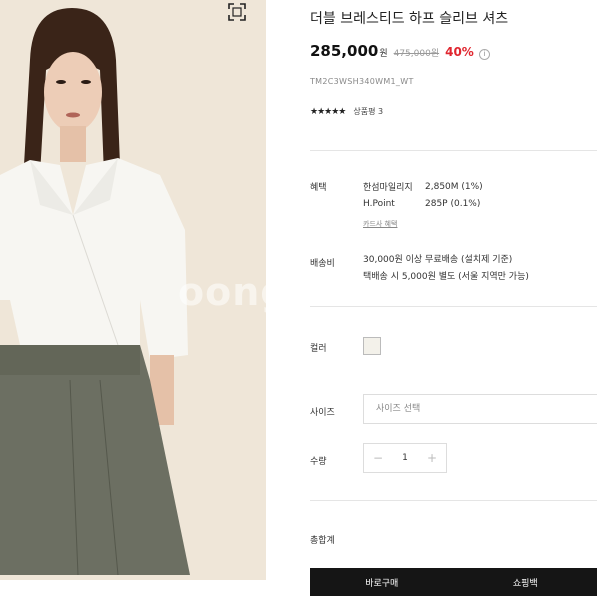 This screenshot has width=597, height=600. I want to click on benefit-row: H.Point 285P (0.1%), so click(423, 203).